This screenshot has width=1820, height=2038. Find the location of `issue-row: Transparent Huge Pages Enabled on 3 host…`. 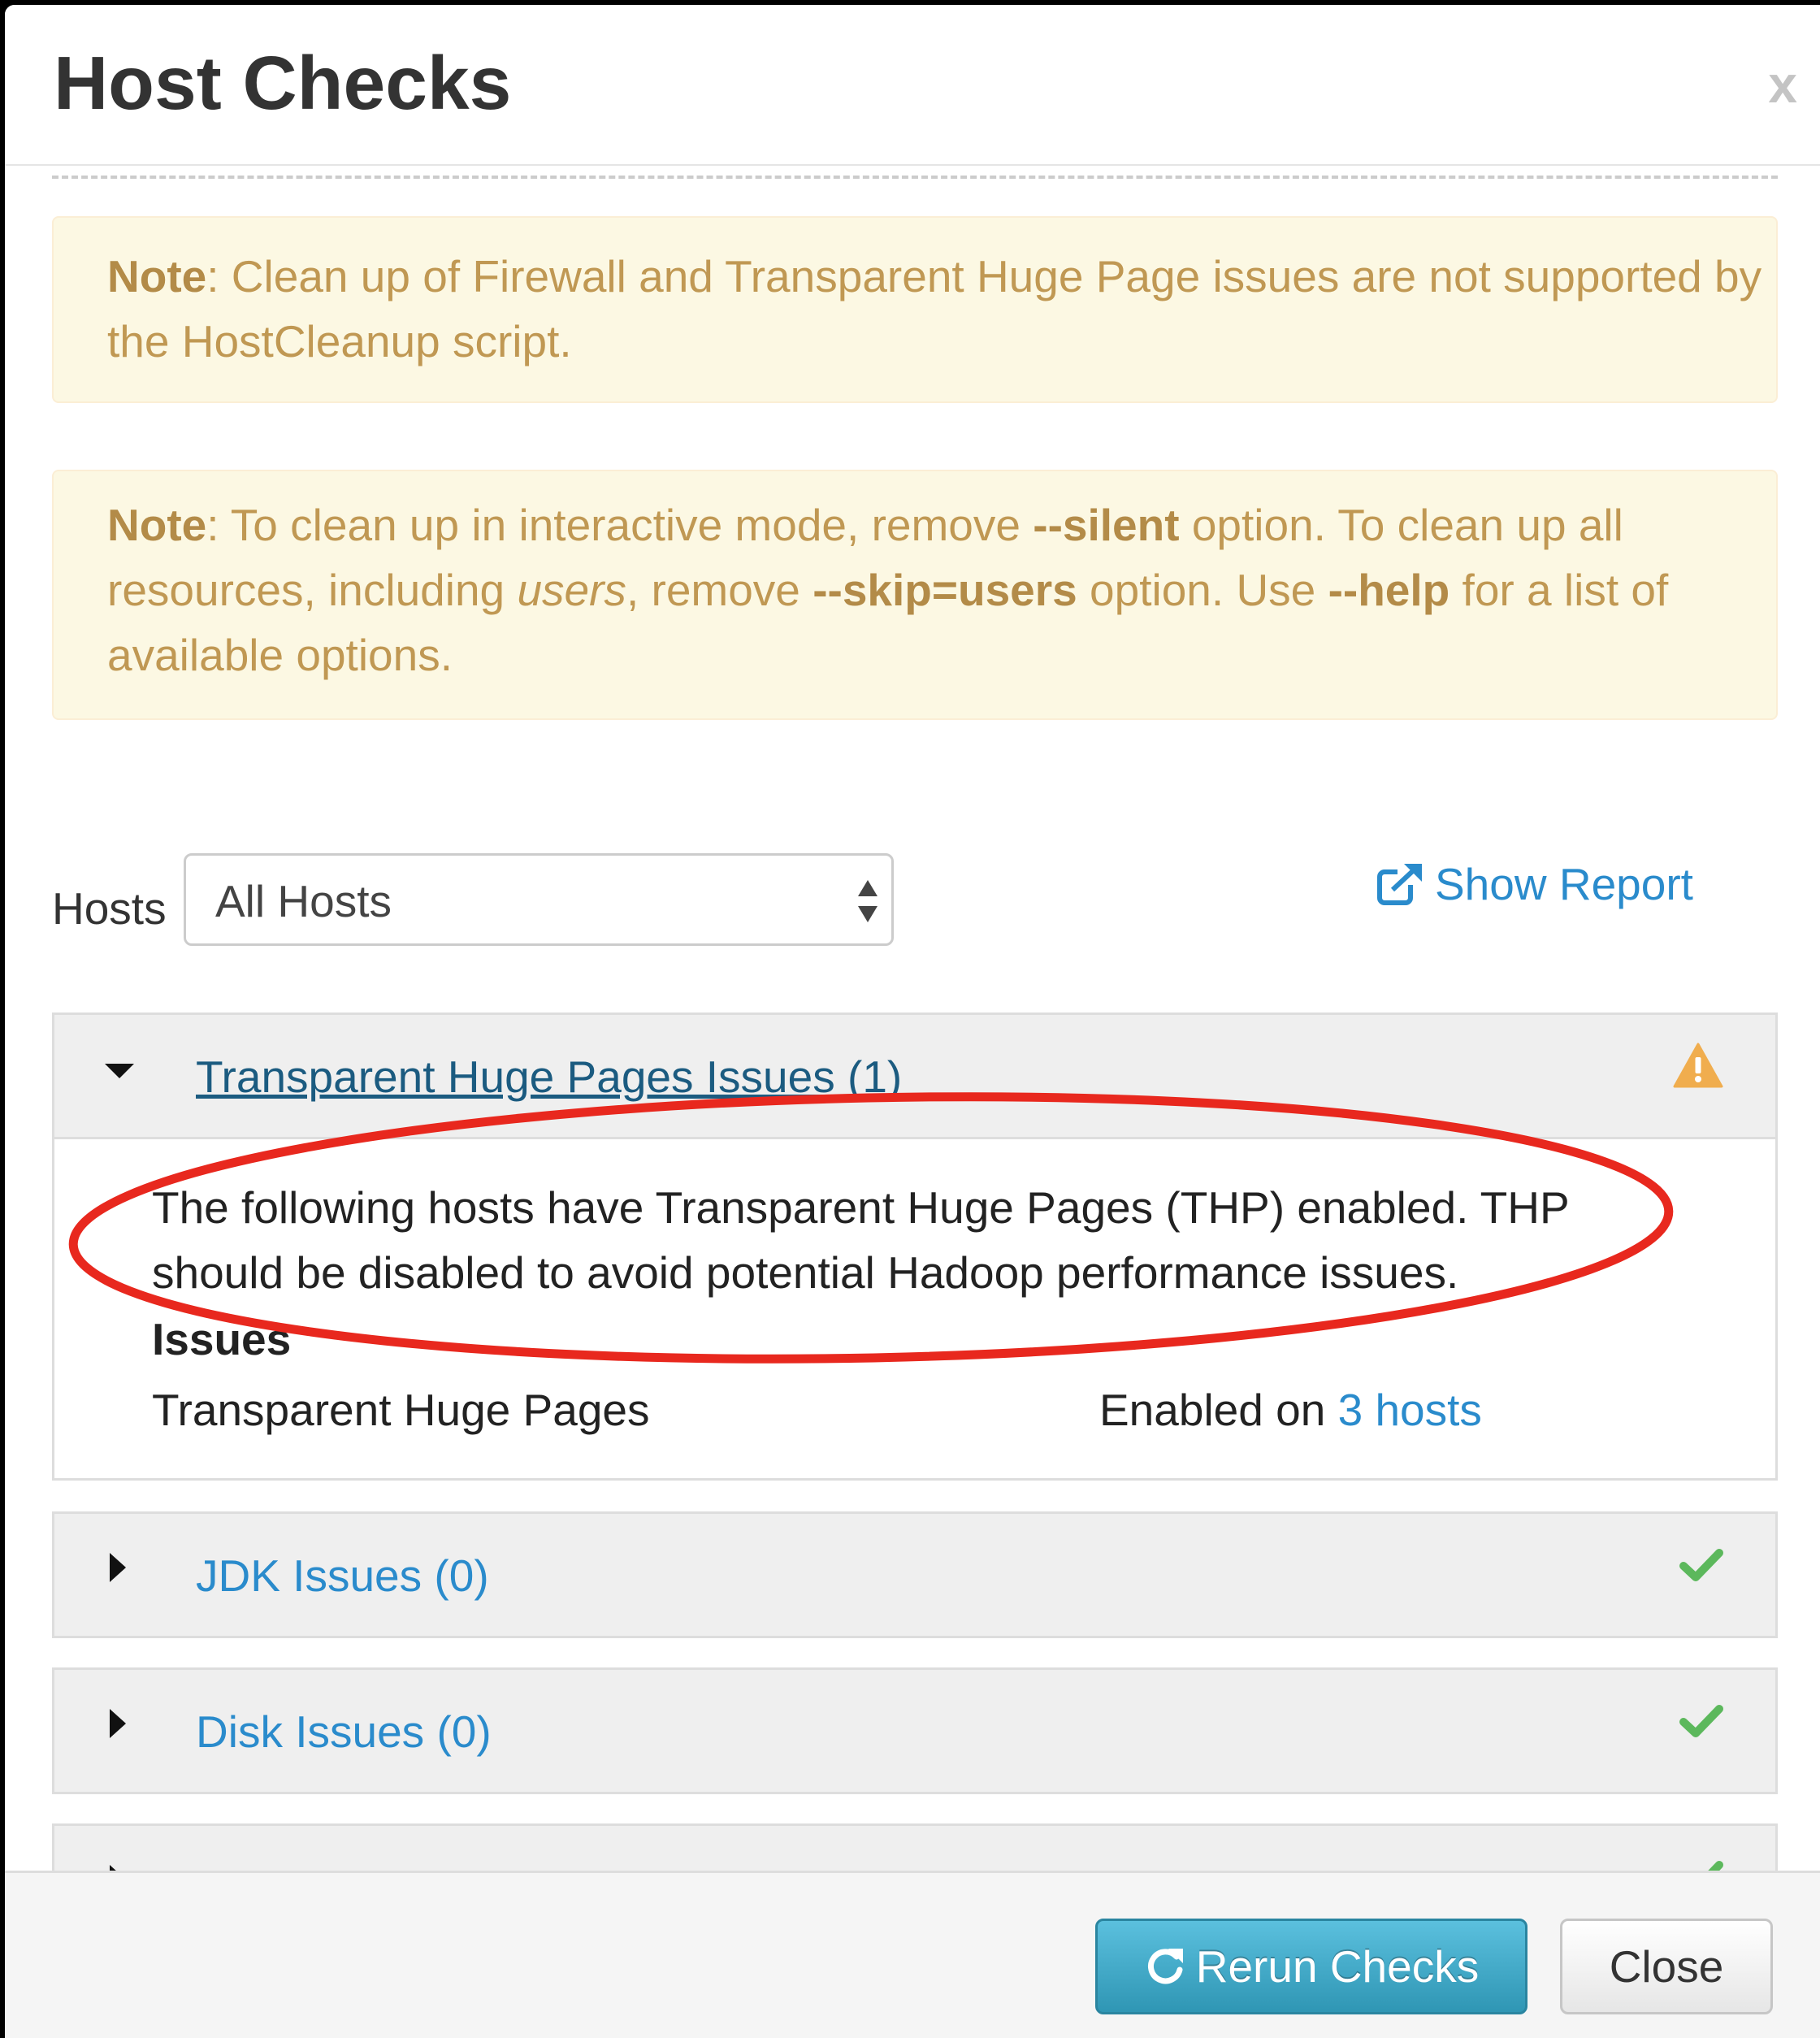

issue-row: Transparent Huge Pages Enabled on 3 host… is located at coordinates (963, 1409).